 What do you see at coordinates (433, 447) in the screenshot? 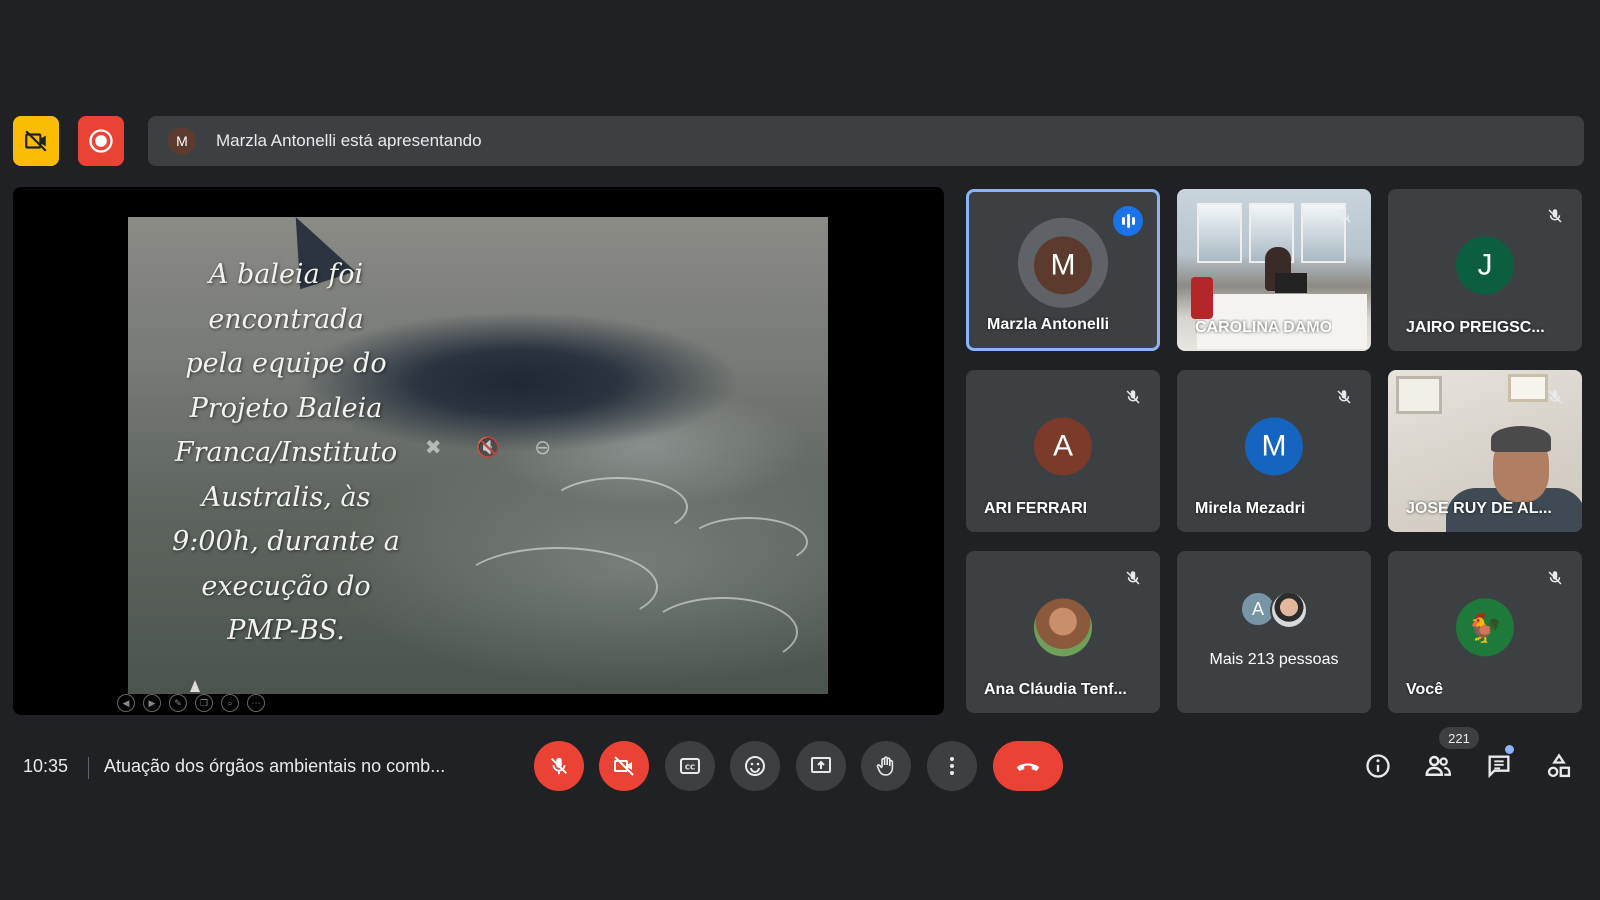
I see `pin-off-icon: ✖` at bounding box center [433, 447].